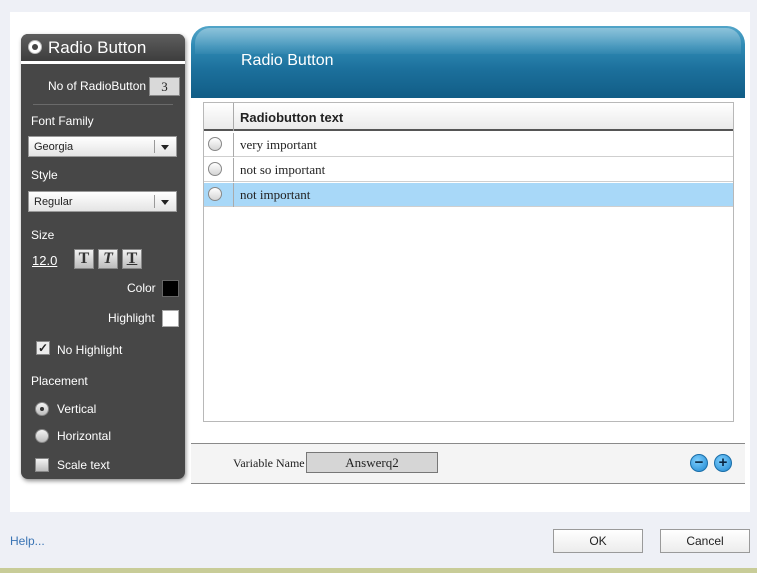  Describe the element at coordinates (77, 409) in the screenshot. I see `vertical-label: Vertical` at that location.